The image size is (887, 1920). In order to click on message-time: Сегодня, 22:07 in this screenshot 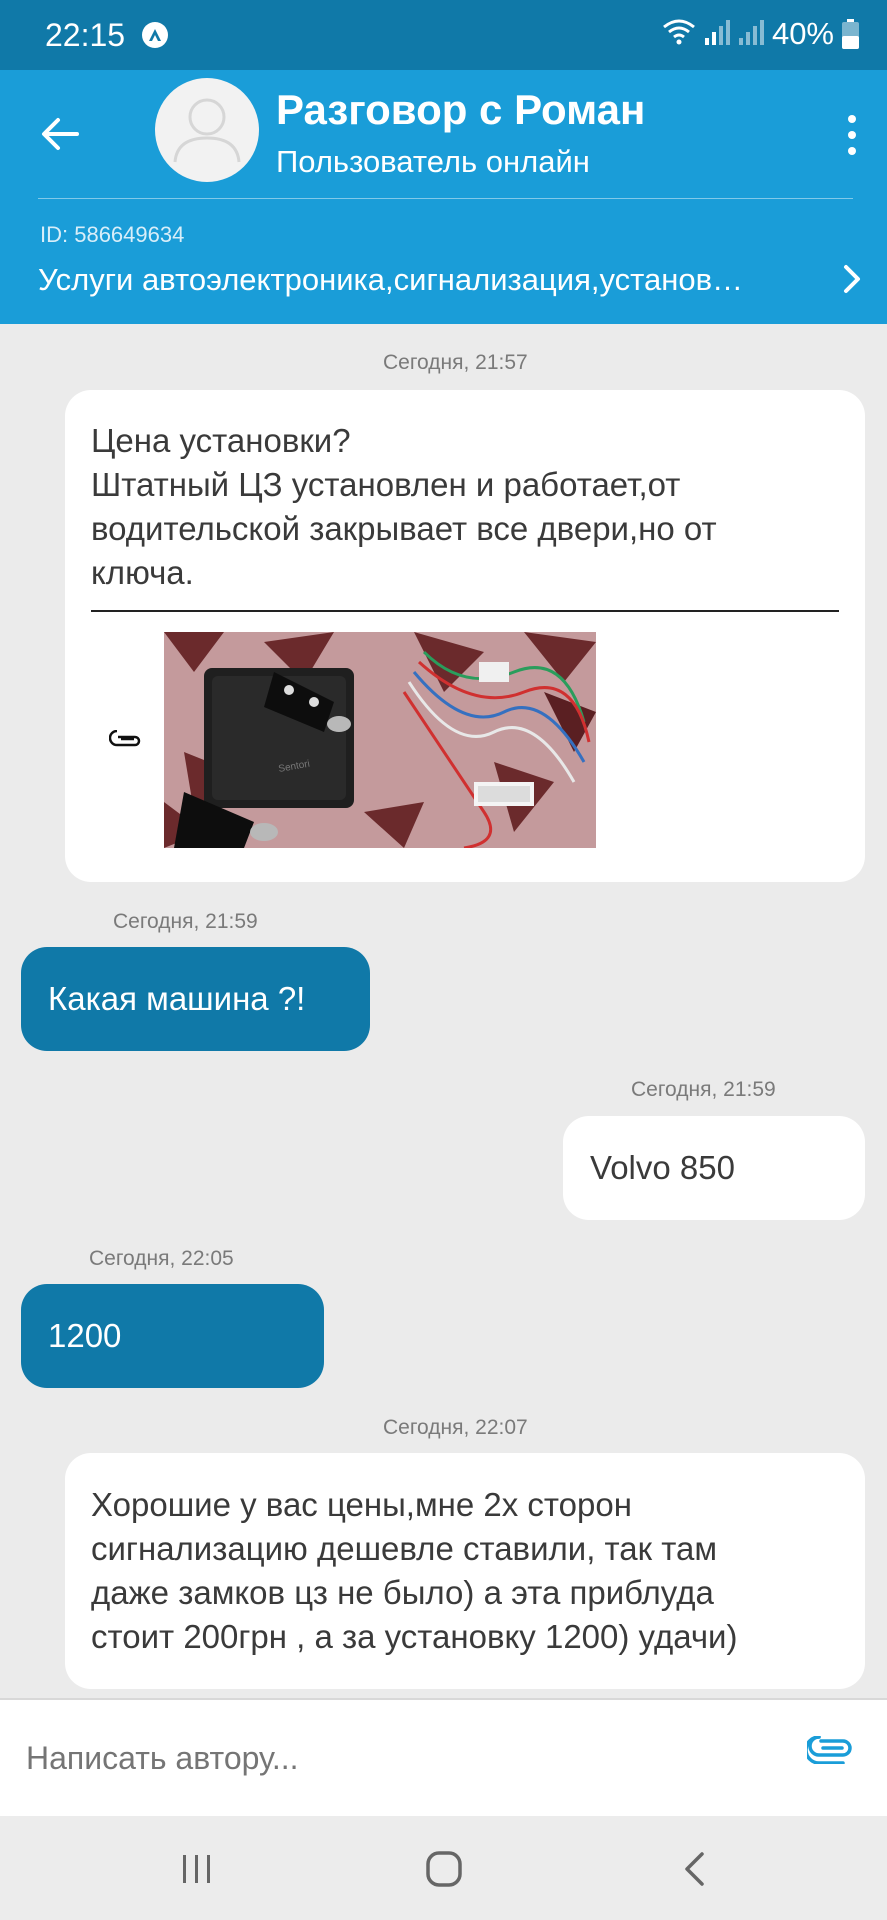, I will do `click(455, 1427)`.